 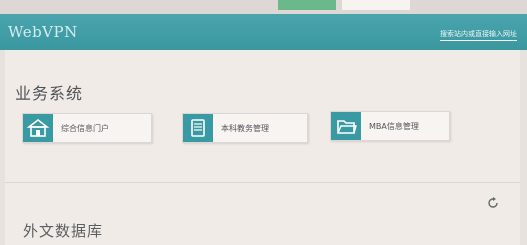 I want to click on business-systems-title: 业务系统, so click(x=49, y=93).